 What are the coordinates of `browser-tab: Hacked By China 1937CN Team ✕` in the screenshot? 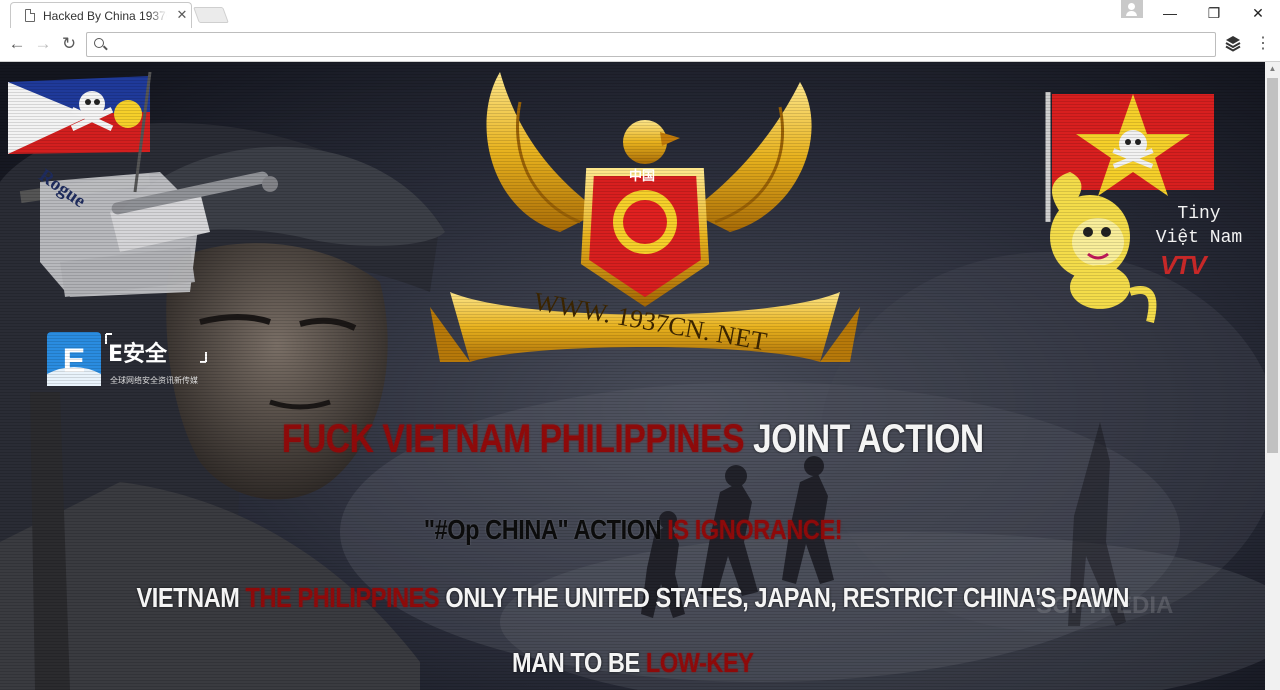 It's located at (101, 15).